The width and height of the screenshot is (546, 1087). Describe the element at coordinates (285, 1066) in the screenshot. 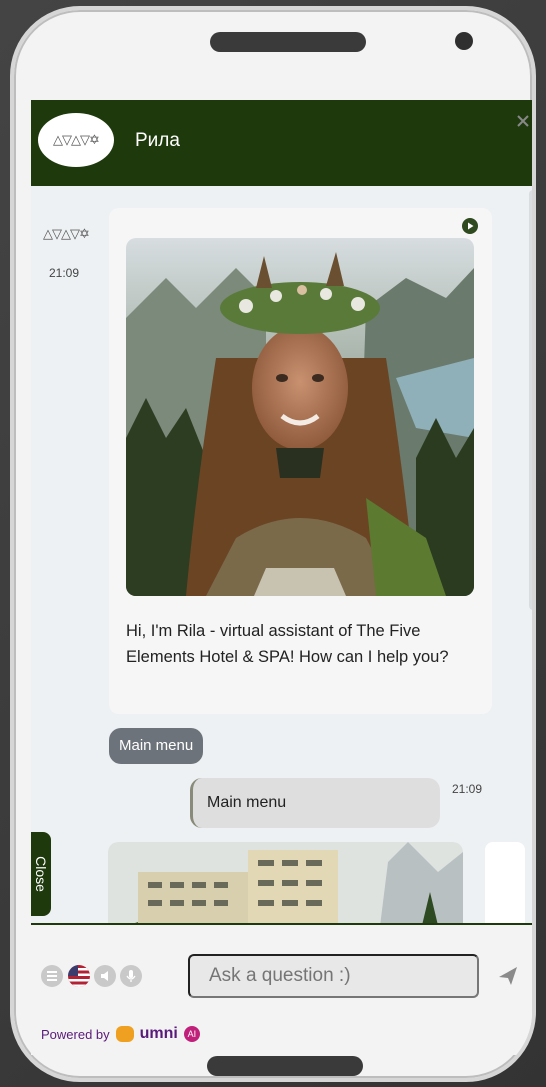

I see `phone-home-bar` at that location.